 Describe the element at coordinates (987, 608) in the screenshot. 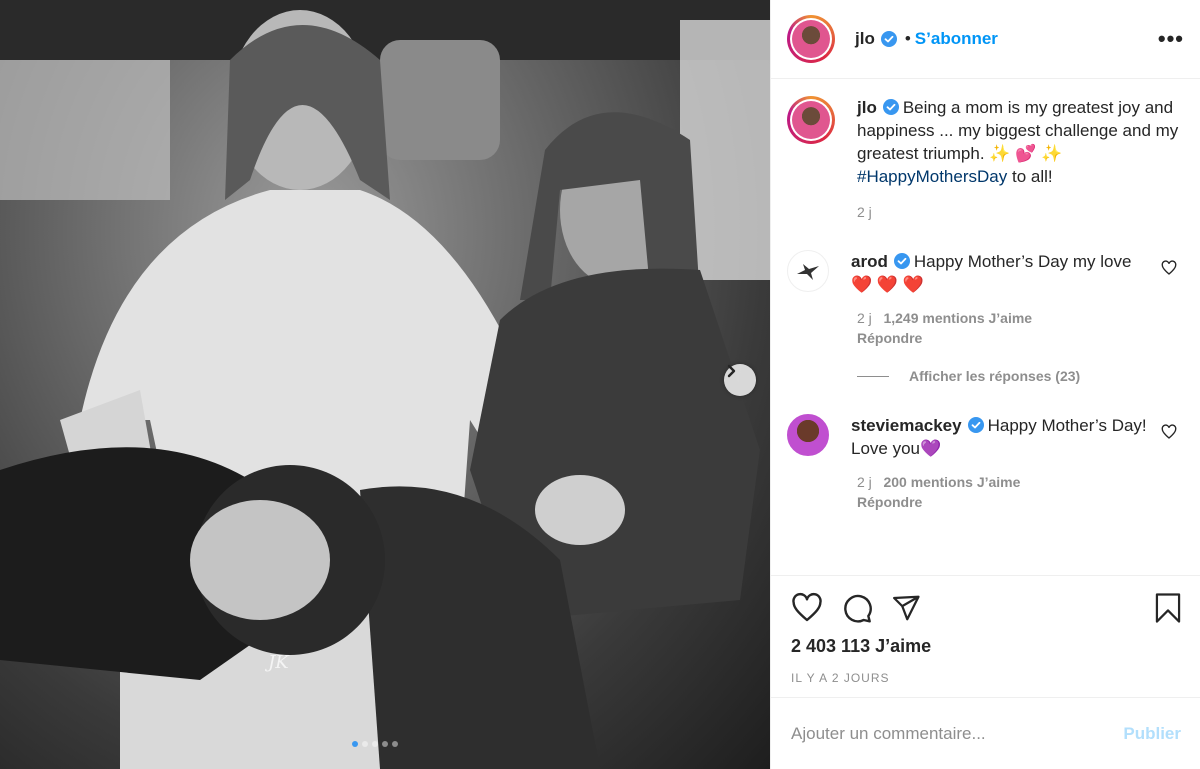

I see `action-icons` at that location.